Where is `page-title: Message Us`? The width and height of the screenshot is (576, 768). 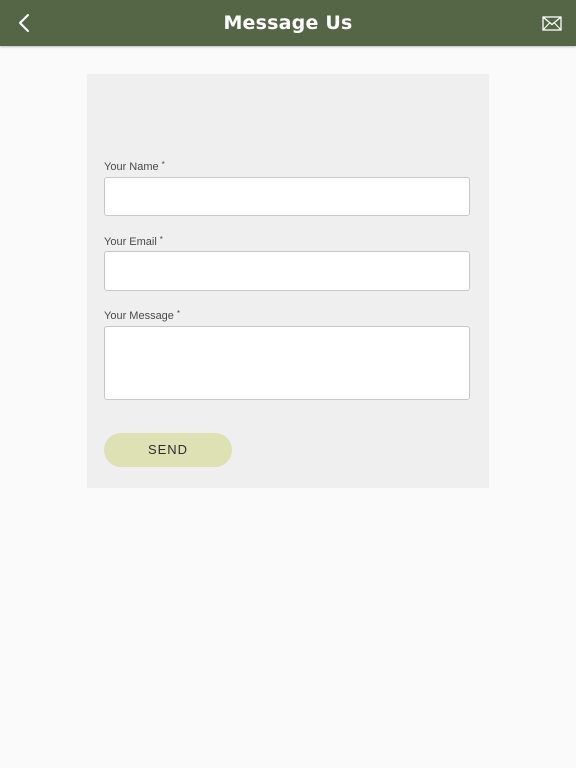
page-title: Message Us is located at coordinates (288, 23).